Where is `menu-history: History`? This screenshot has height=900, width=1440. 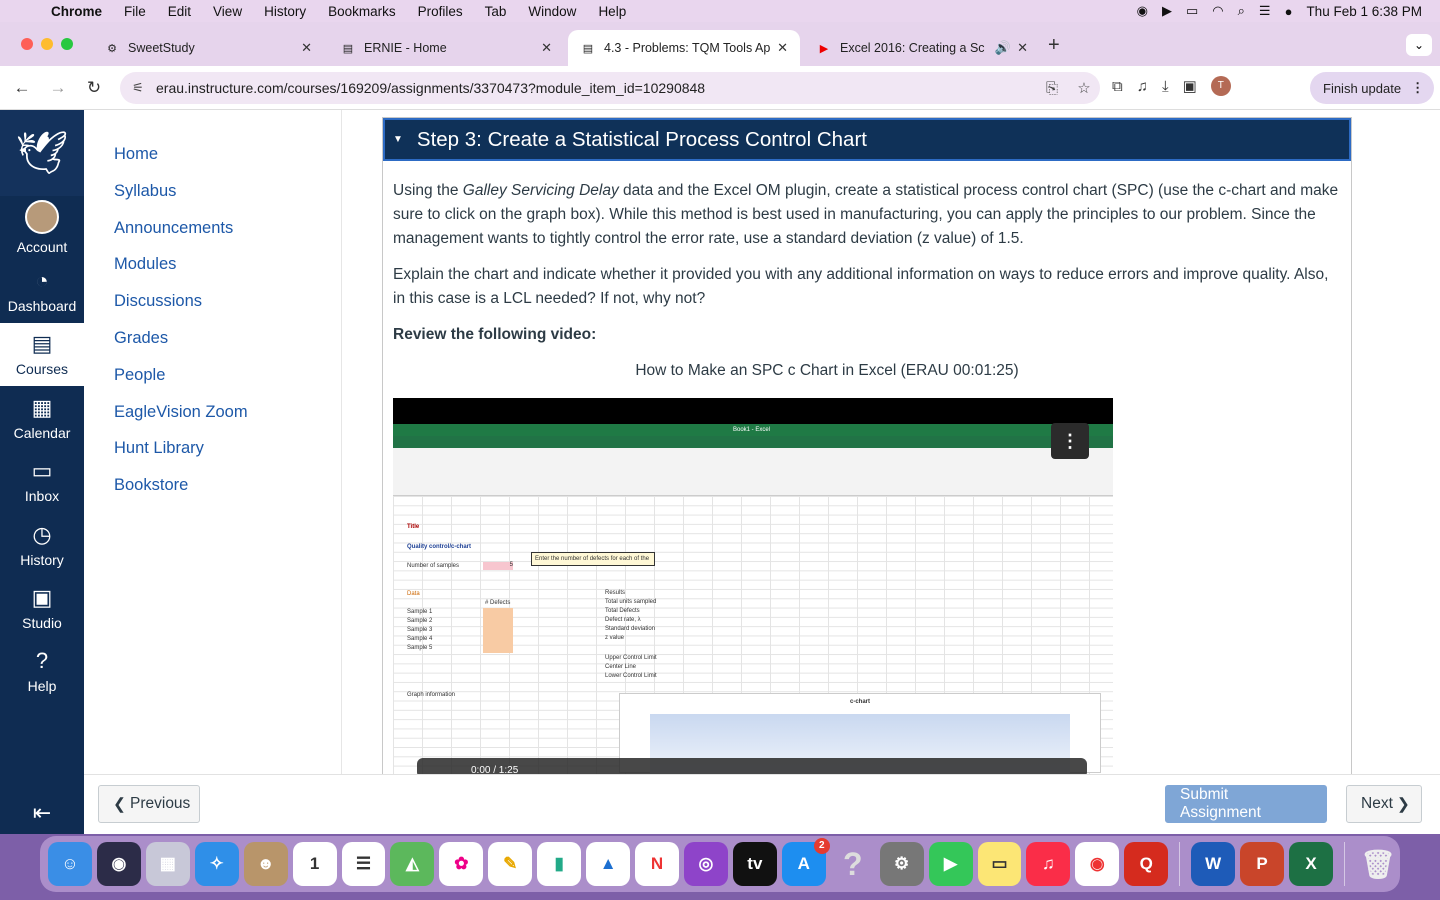
menu-history: History is located at coordinates (285, 11).